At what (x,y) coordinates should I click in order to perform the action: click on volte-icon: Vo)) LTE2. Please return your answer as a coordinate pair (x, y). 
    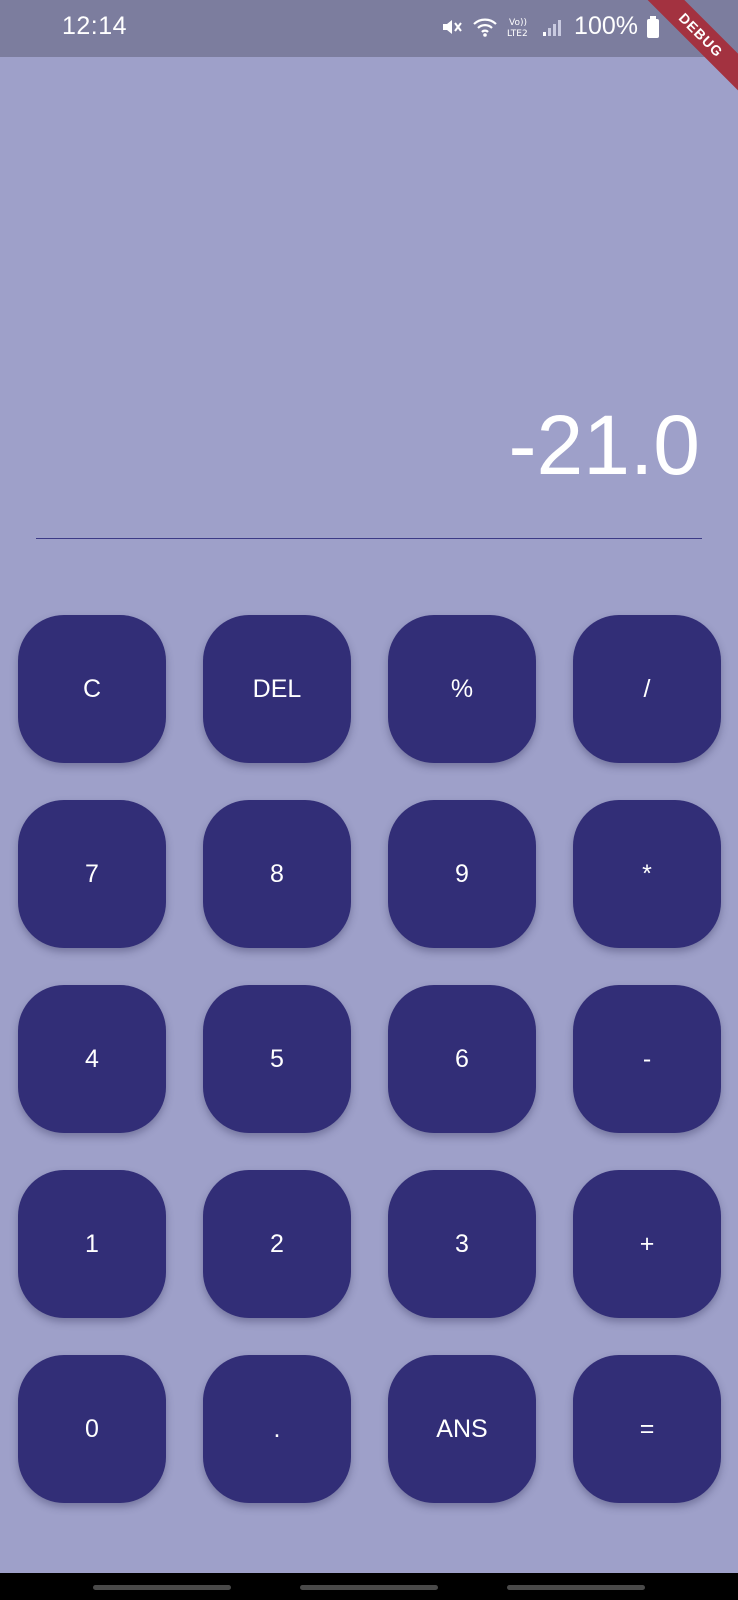
    Looking at the image, I should click on (520, 27).